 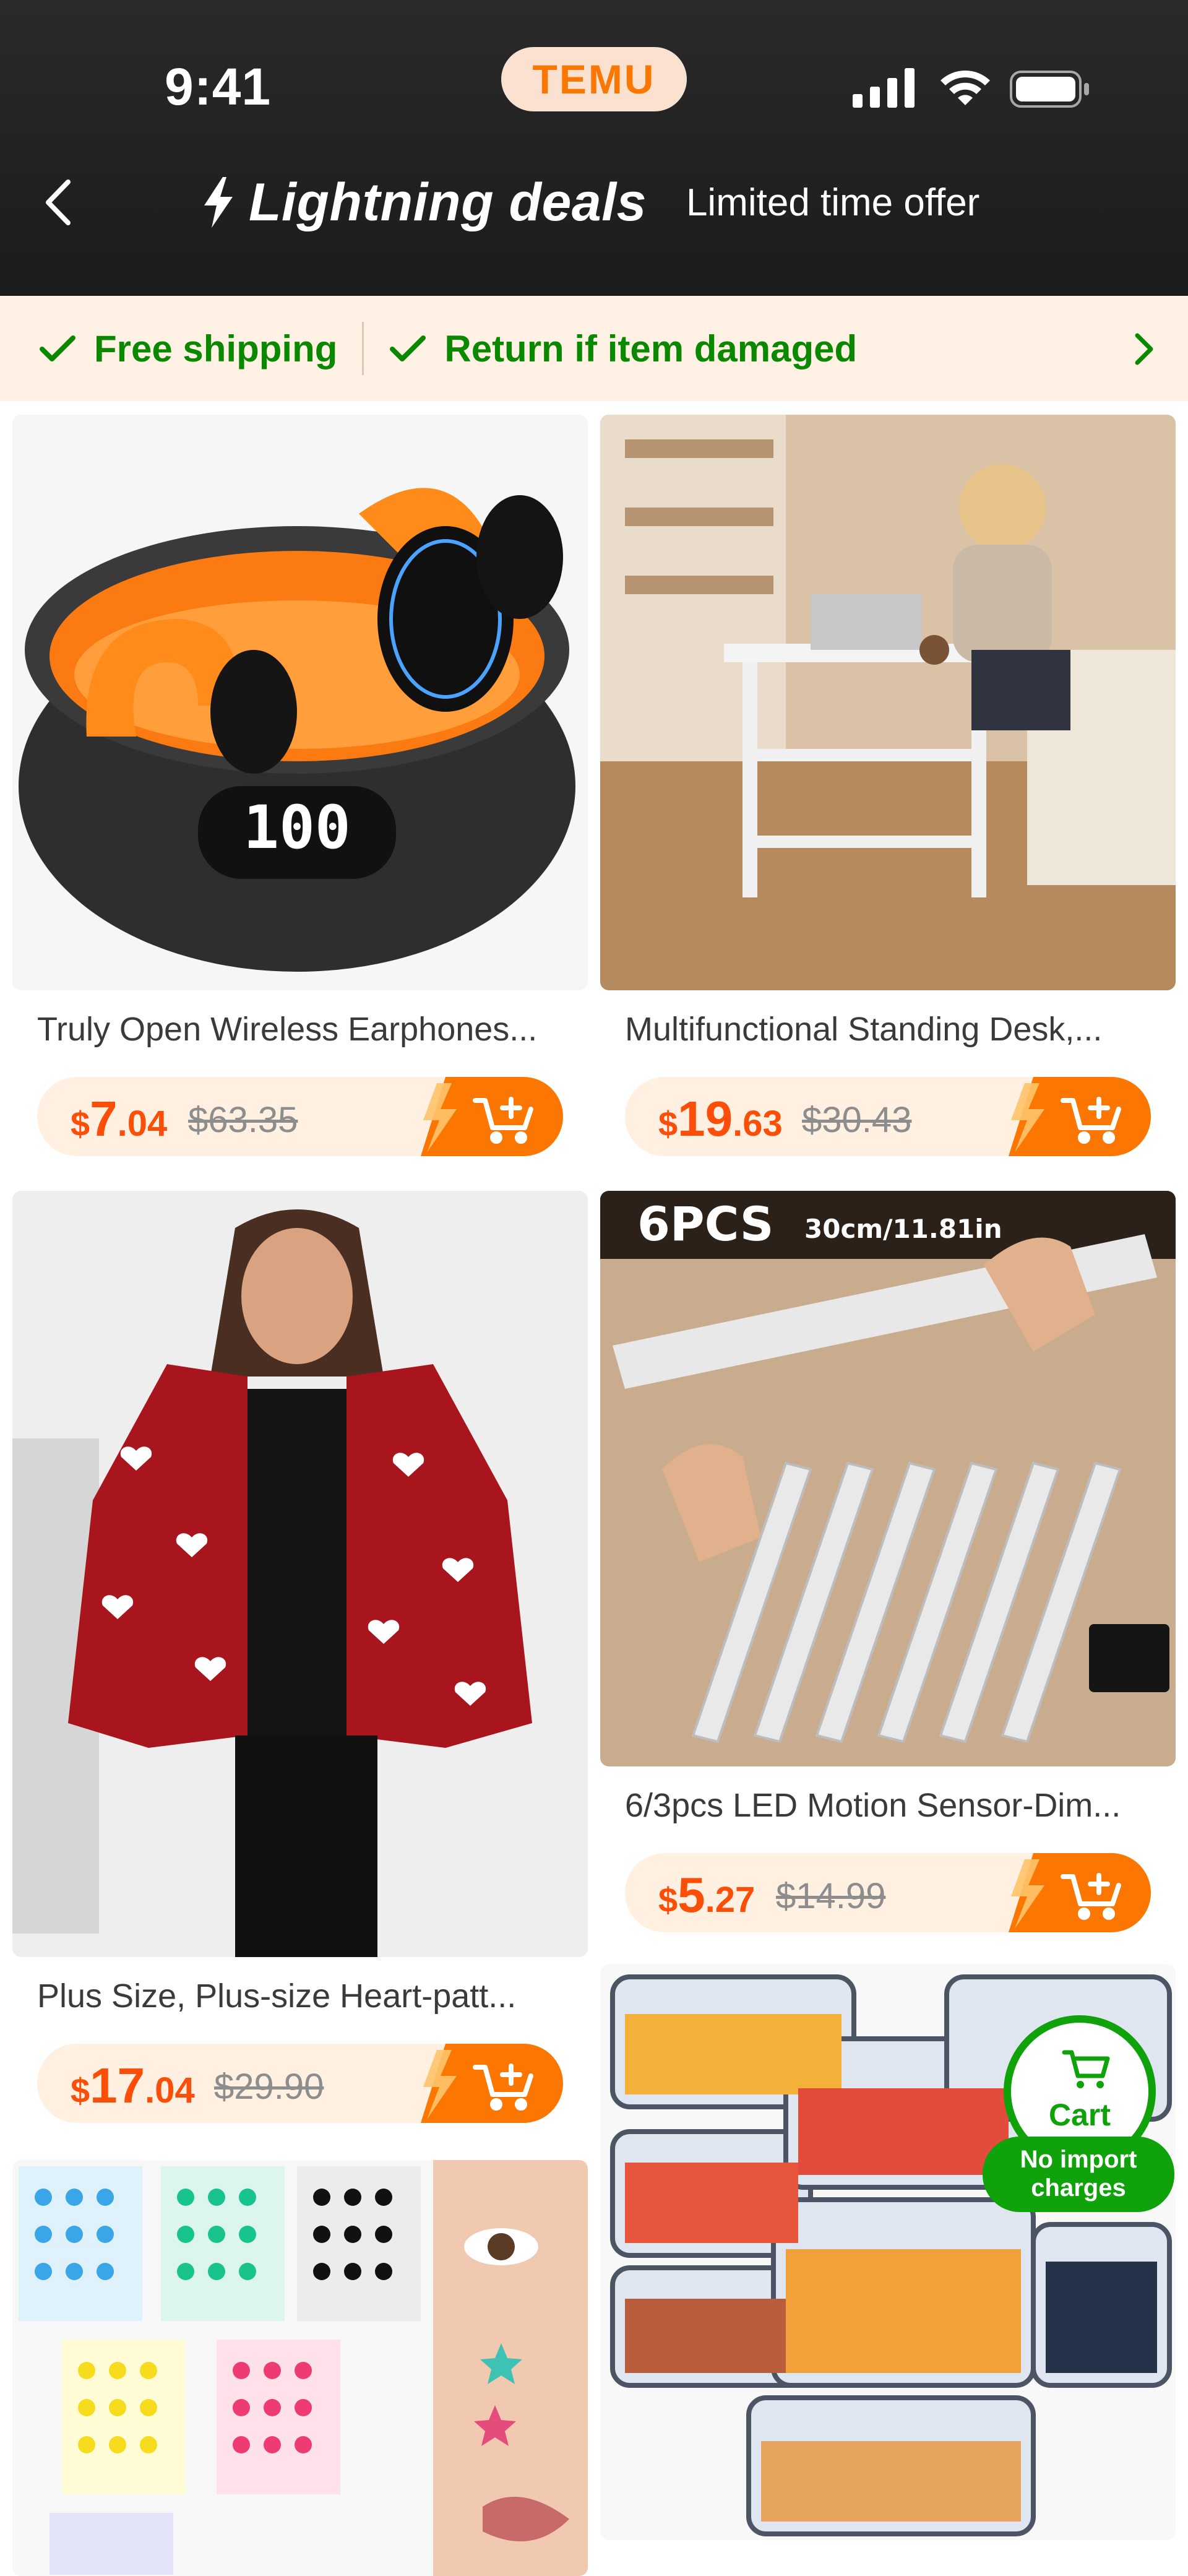 I want to click on cart-icon, so click(x=1086, y=2069).